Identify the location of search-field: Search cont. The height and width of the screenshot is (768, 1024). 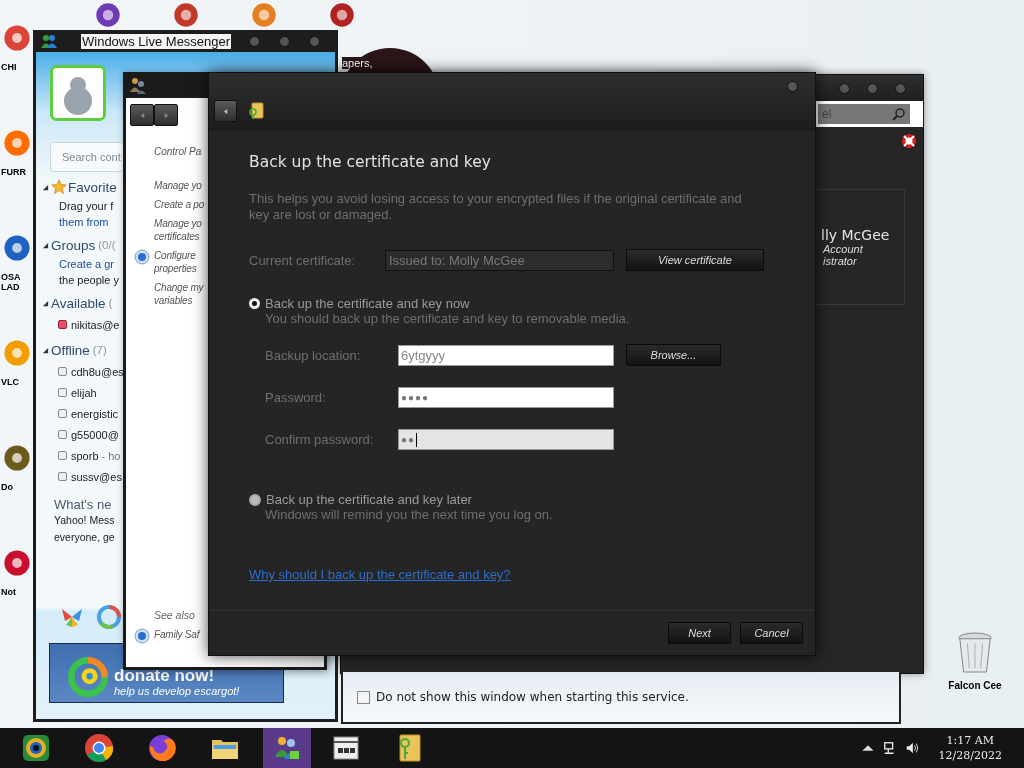
(87, 157).